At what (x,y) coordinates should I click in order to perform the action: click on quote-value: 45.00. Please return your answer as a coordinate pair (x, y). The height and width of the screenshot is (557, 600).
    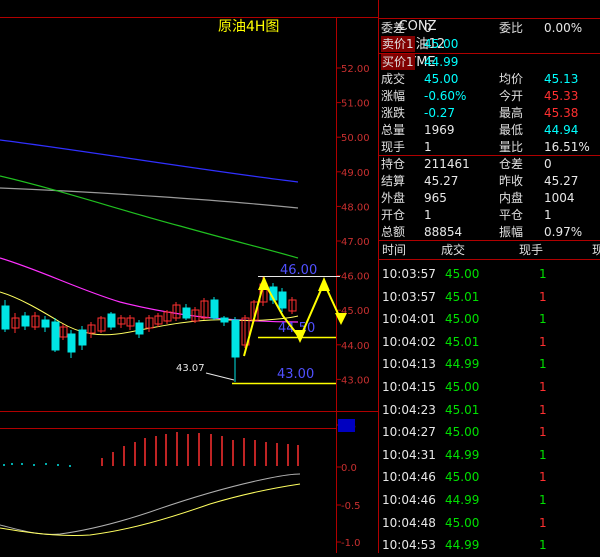
    Looking at the image, I should click on (441, 79).